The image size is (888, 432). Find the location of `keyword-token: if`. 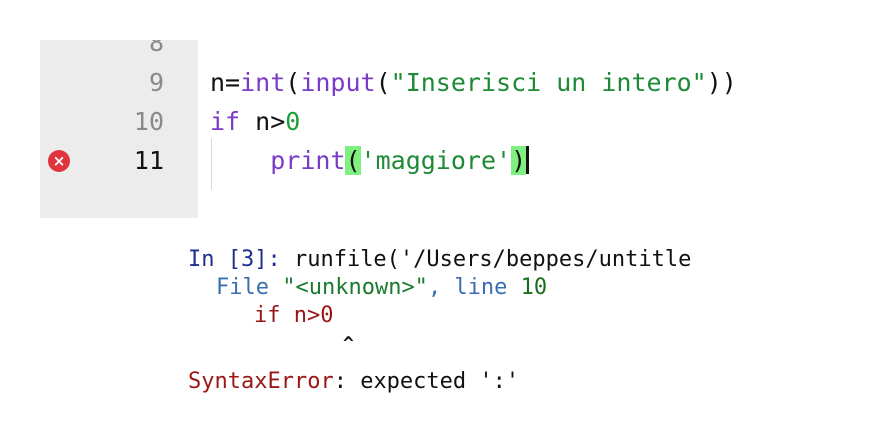

keyword-token: if is located at coordinates (225, 121).